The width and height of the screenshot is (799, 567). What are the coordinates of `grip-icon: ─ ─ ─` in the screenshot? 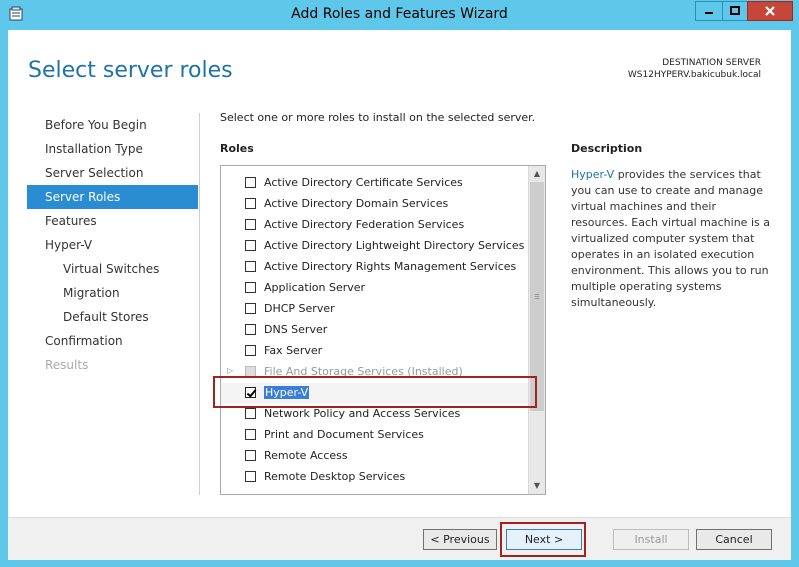 It's located at (537, 297).